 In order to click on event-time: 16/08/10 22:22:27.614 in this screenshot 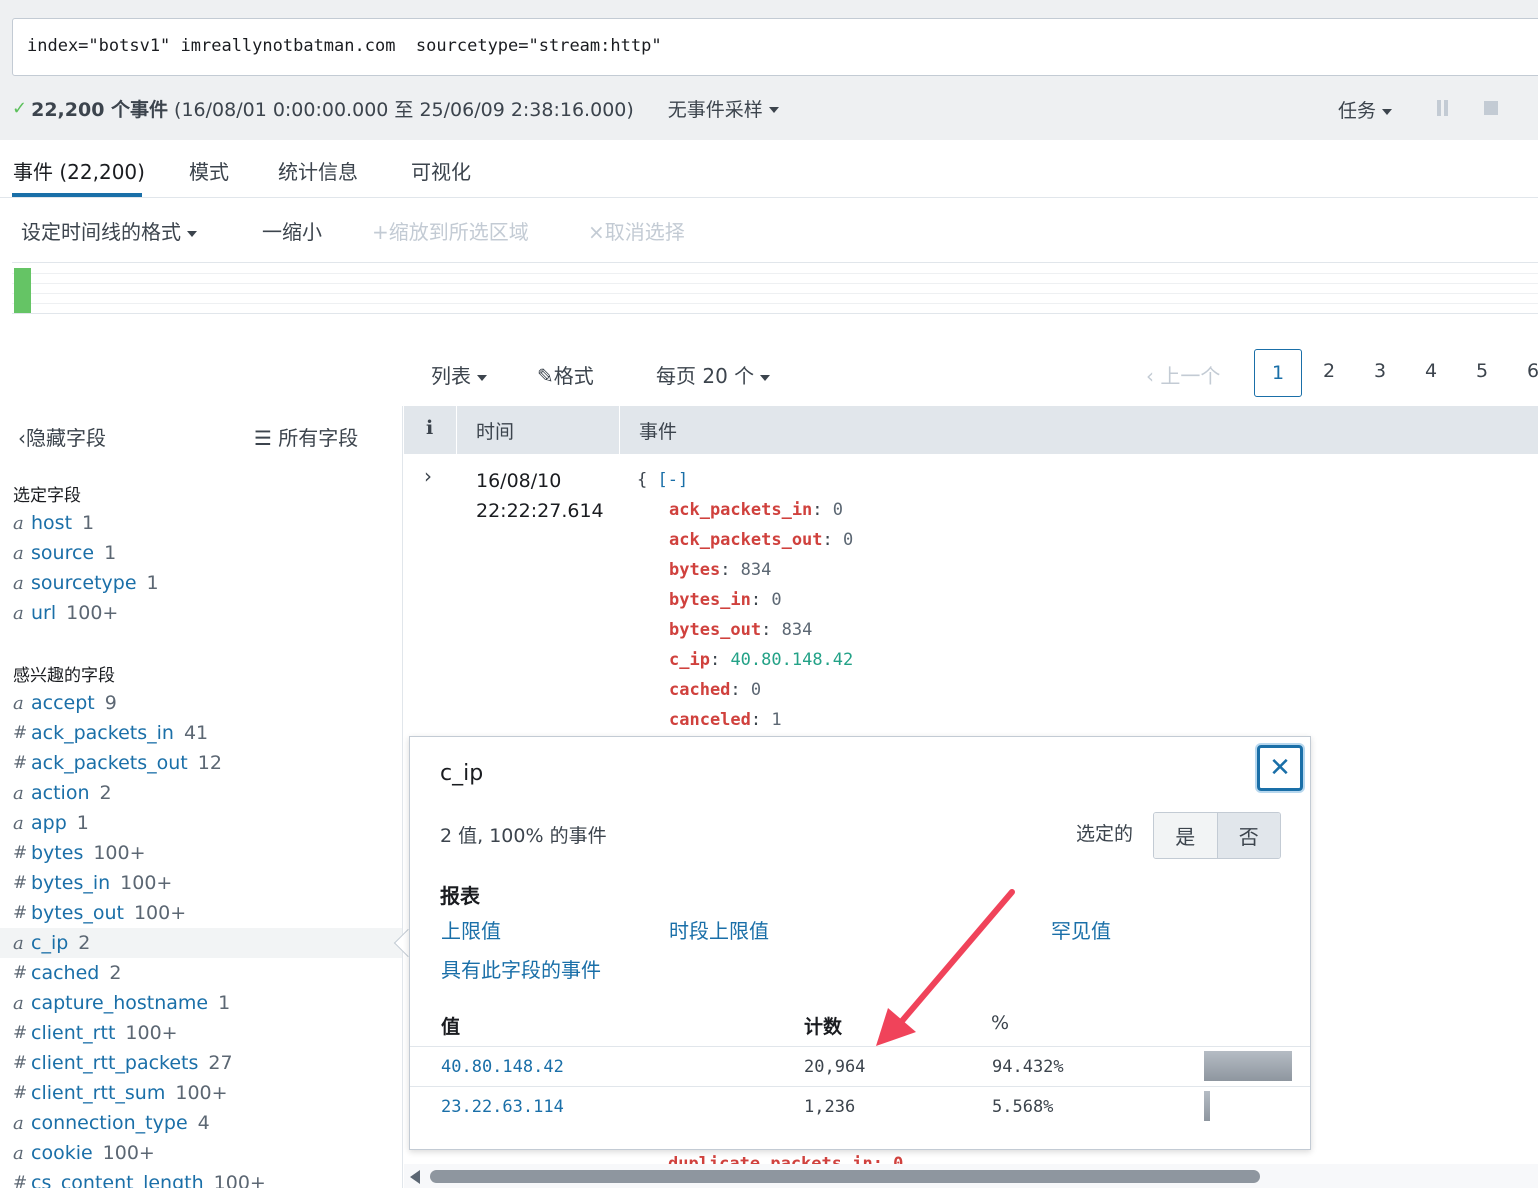, I will do `click(540, 496)`.